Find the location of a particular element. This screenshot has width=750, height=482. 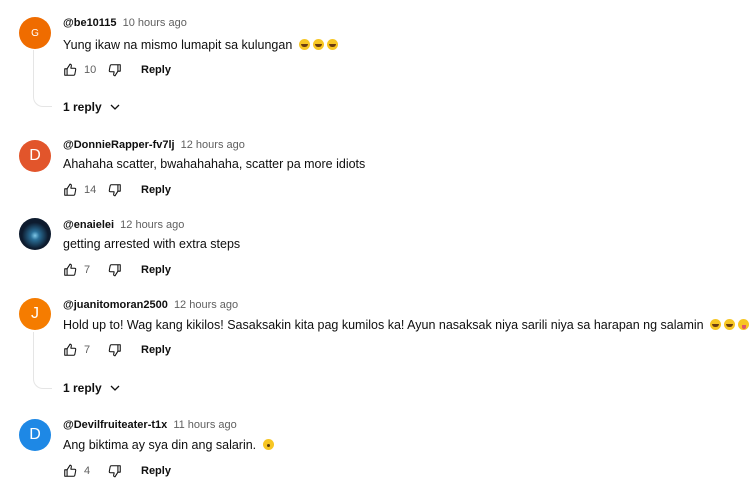

comment-header: @juanitomoran2500 12 hours ago is located at coordinates (150, 305).